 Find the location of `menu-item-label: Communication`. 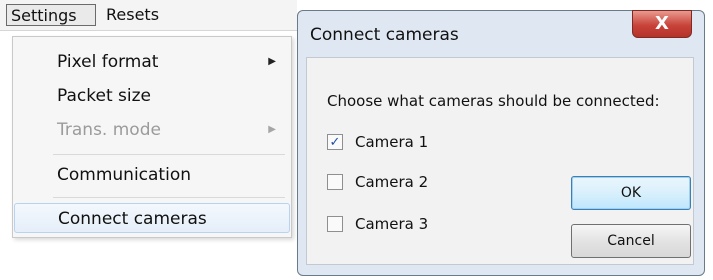

menu-item-label: Communication is located at coordinates (124, 175).